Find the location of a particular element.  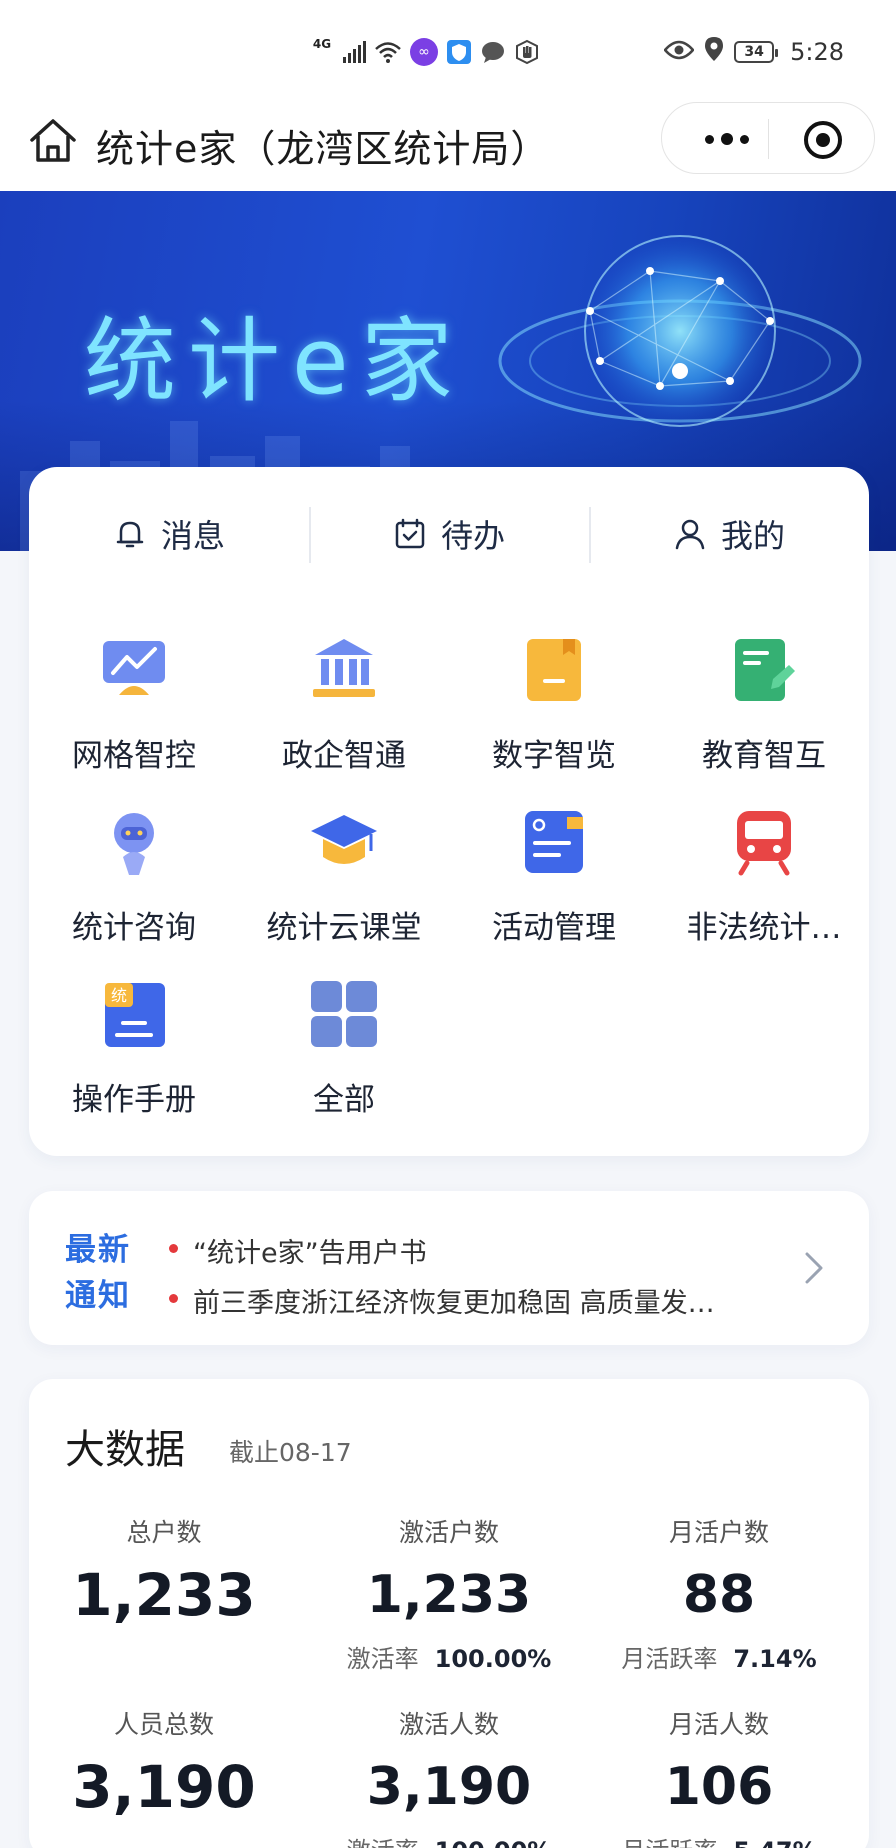

network-4g-label: 4G is located at coordinates (322, 44).